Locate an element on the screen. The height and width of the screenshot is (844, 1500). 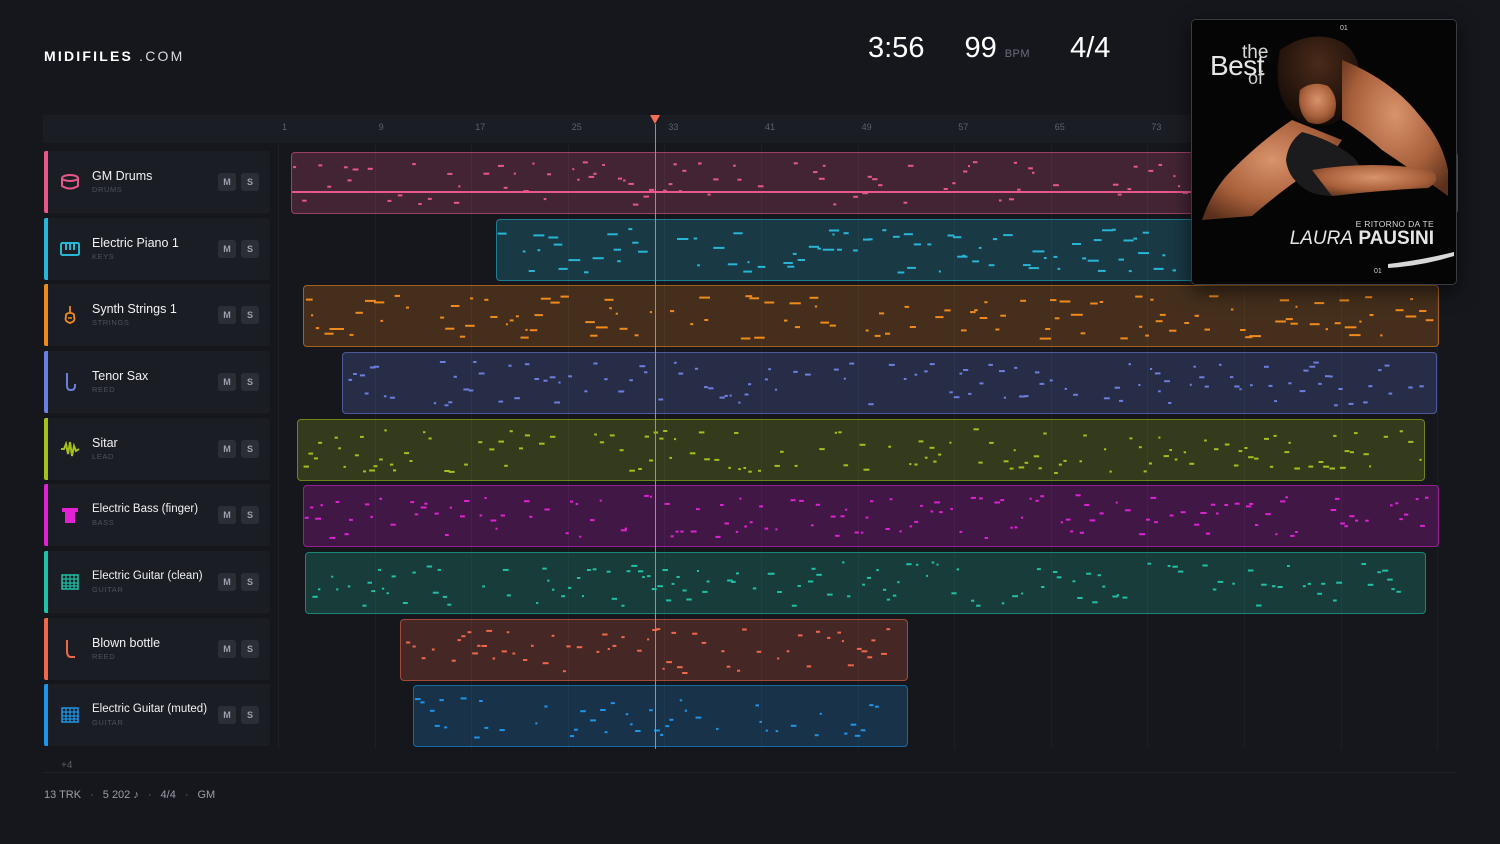
artist-last-name: PAUSINI is located at coordinates (1396, 238).